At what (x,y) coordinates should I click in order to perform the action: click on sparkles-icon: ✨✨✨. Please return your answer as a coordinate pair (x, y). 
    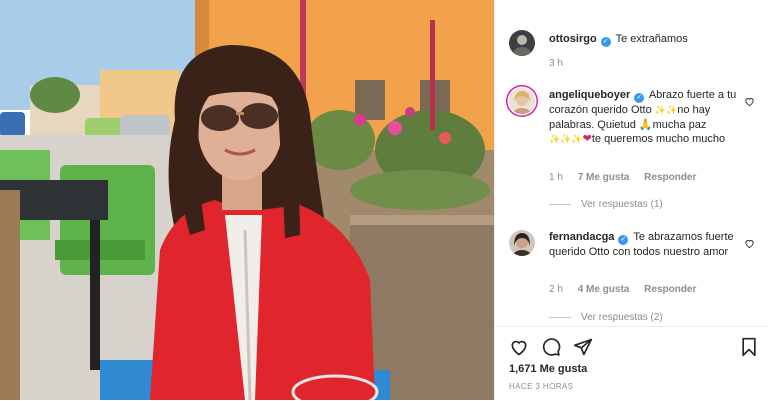
    Looking at the image, I should click on (566, 139).